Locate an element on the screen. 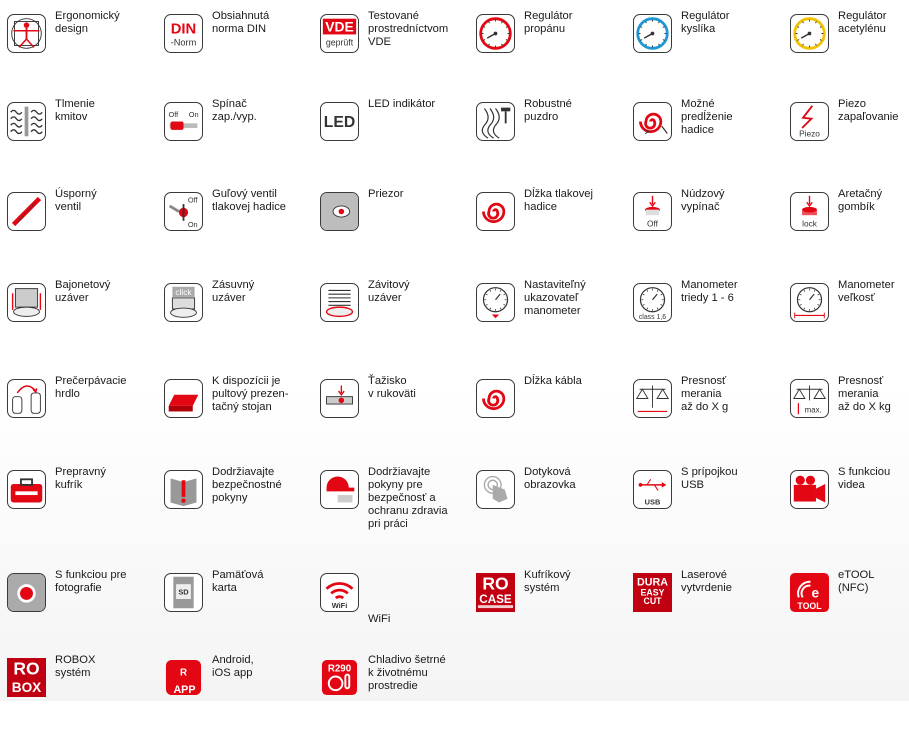 The image size is (909, 730). rocase-logo-icon: RO CASE is located at coordinates (495, 592).